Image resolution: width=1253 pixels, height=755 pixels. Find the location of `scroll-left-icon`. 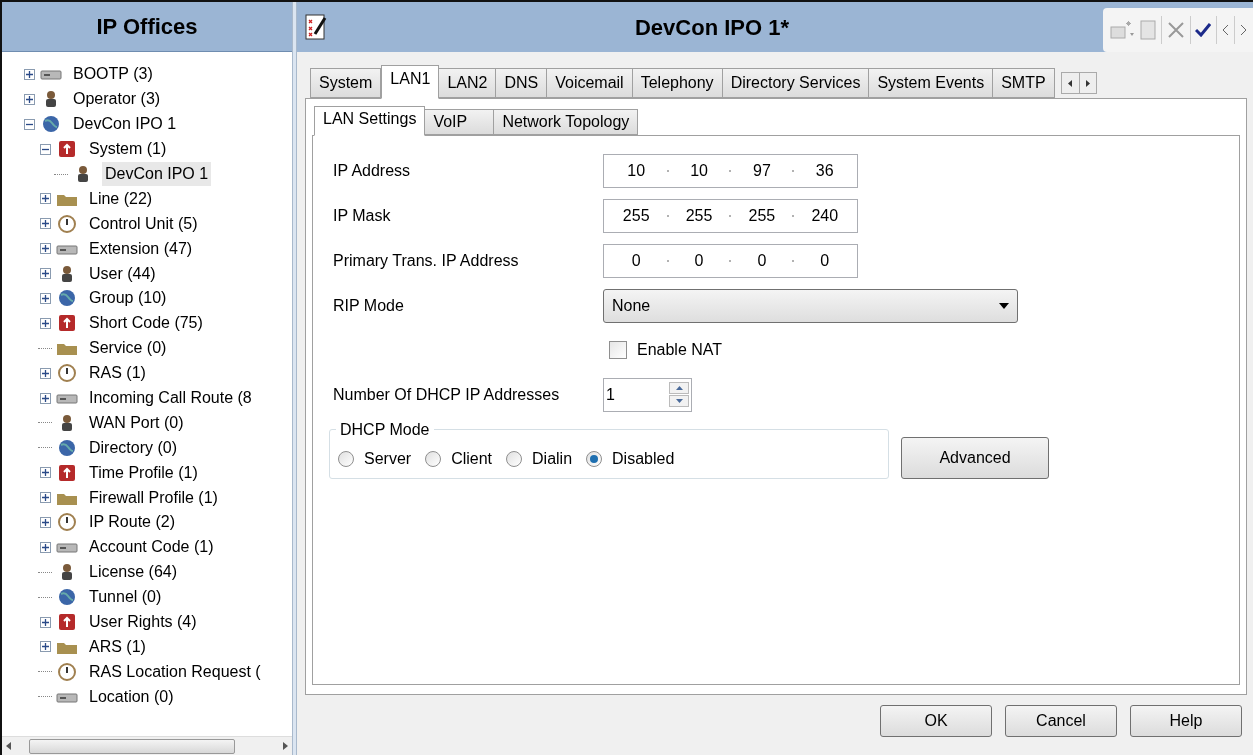

scroll-left-icon is located at coordinates (8, 746).